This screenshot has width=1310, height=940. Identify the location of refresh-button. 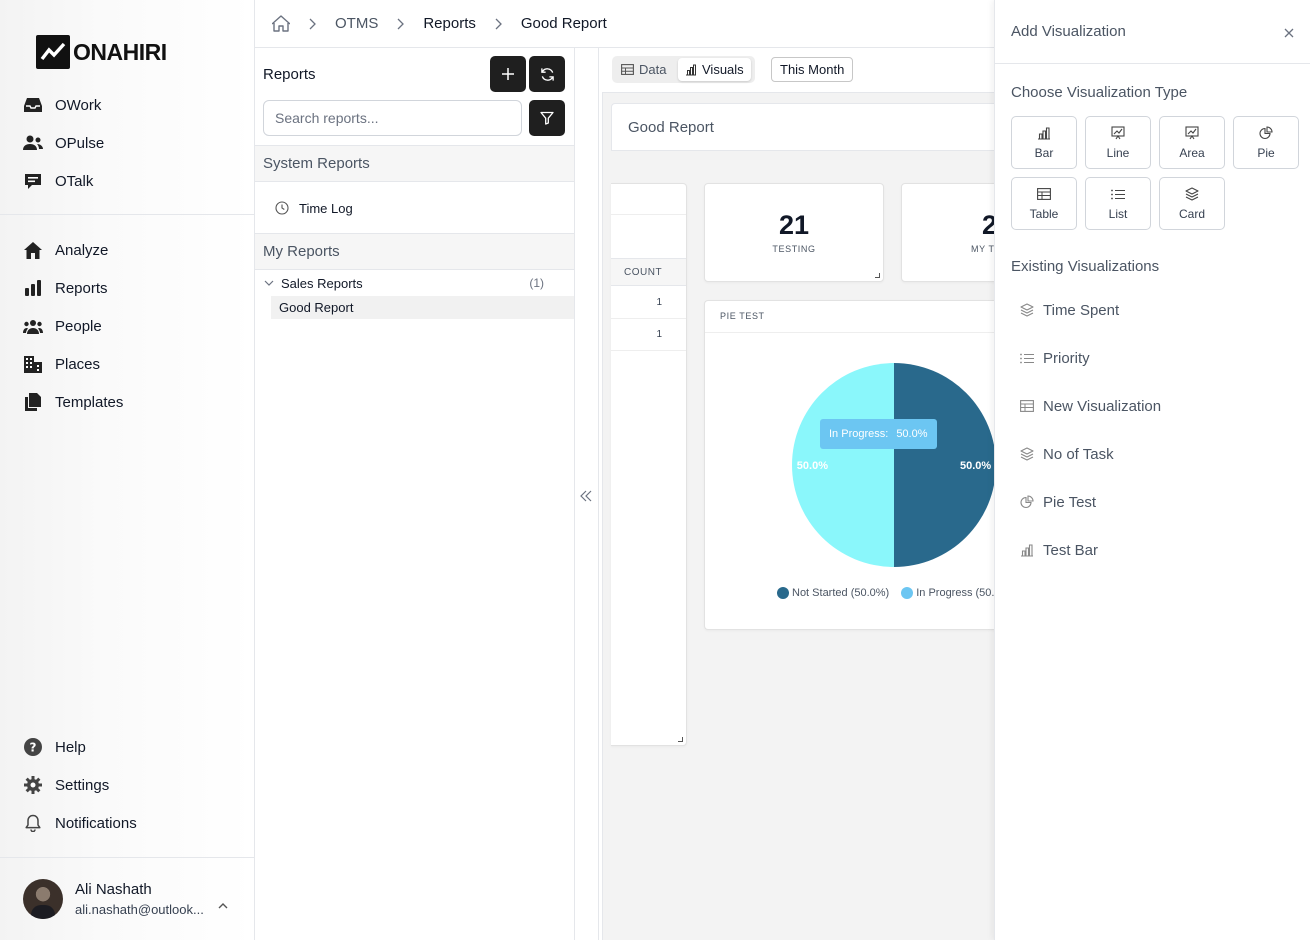
(547, 74).